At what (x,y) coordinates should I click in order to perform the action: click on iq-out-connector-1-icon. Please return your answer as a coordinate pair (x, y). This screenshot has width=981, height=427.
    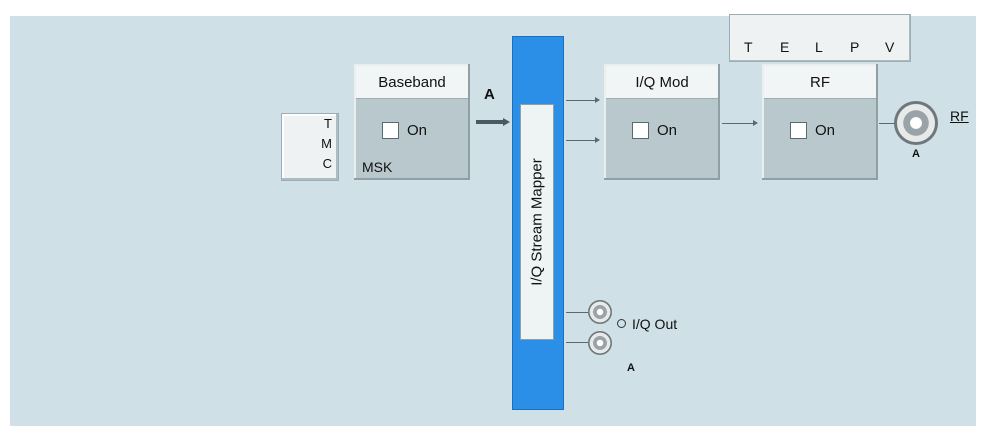
    Looking at the image, I should click on (600, 312).